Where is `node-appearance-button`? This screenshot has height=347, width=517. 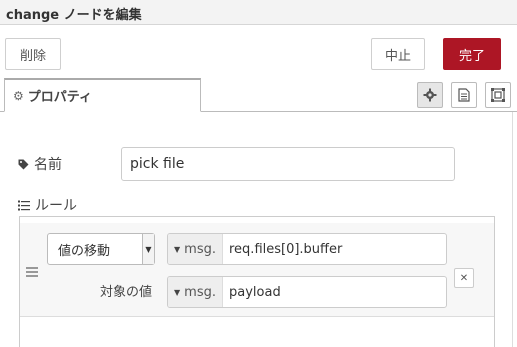
node-appearance-button is located at coordinates (498, 95).